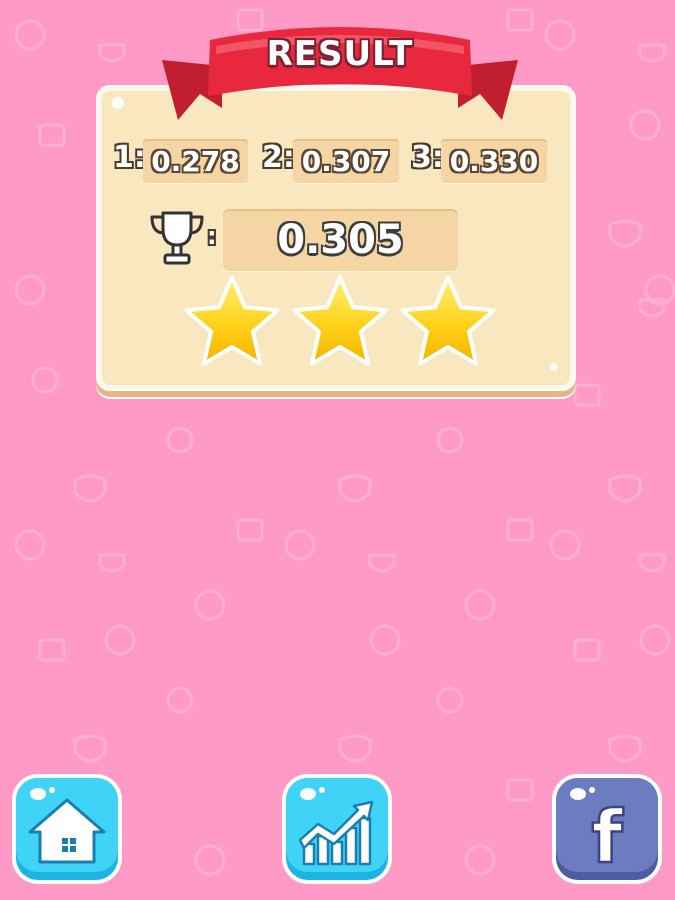 The height and width of the screenshot is (900, 675). What do you see at coordinates (346, 161) in the screenshot?
I see `score-value-2: 0.307` at bounding box center [346, 161].